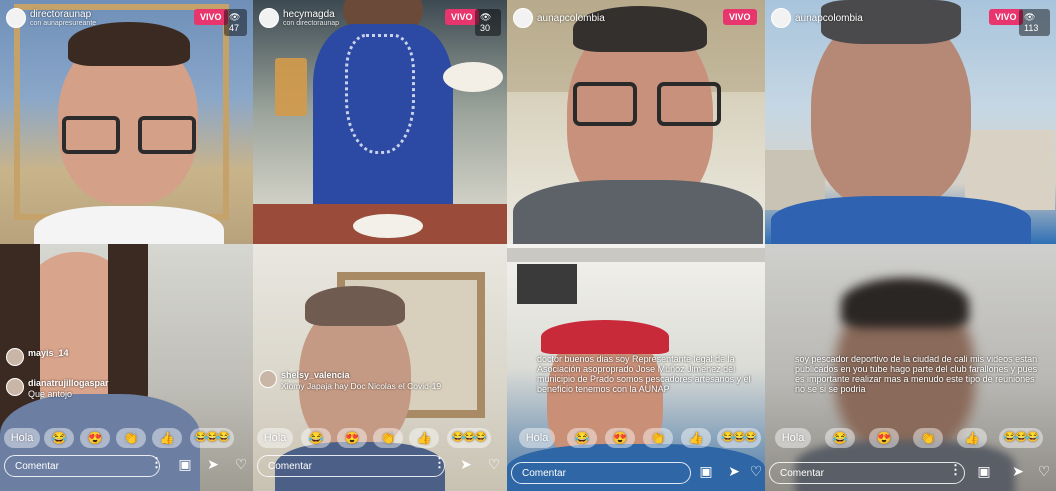 This screenshot has height=491, width=1056. I want to click on comment-bar: Comentar ▣ ➤ ♡, so click(636, 475).